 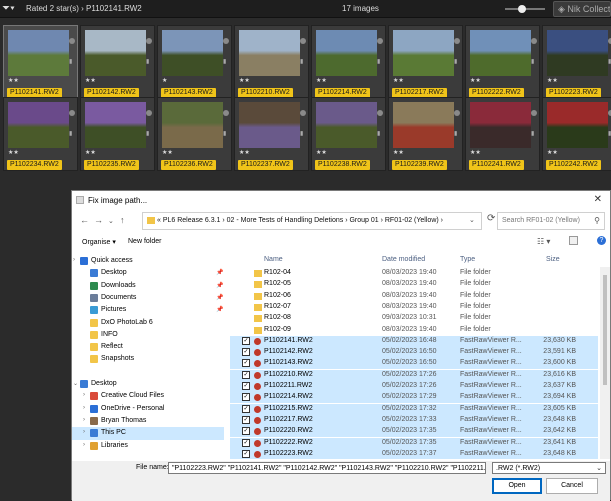 I want to click on organise-button: Organise ▾, so click(x=99, y=242).